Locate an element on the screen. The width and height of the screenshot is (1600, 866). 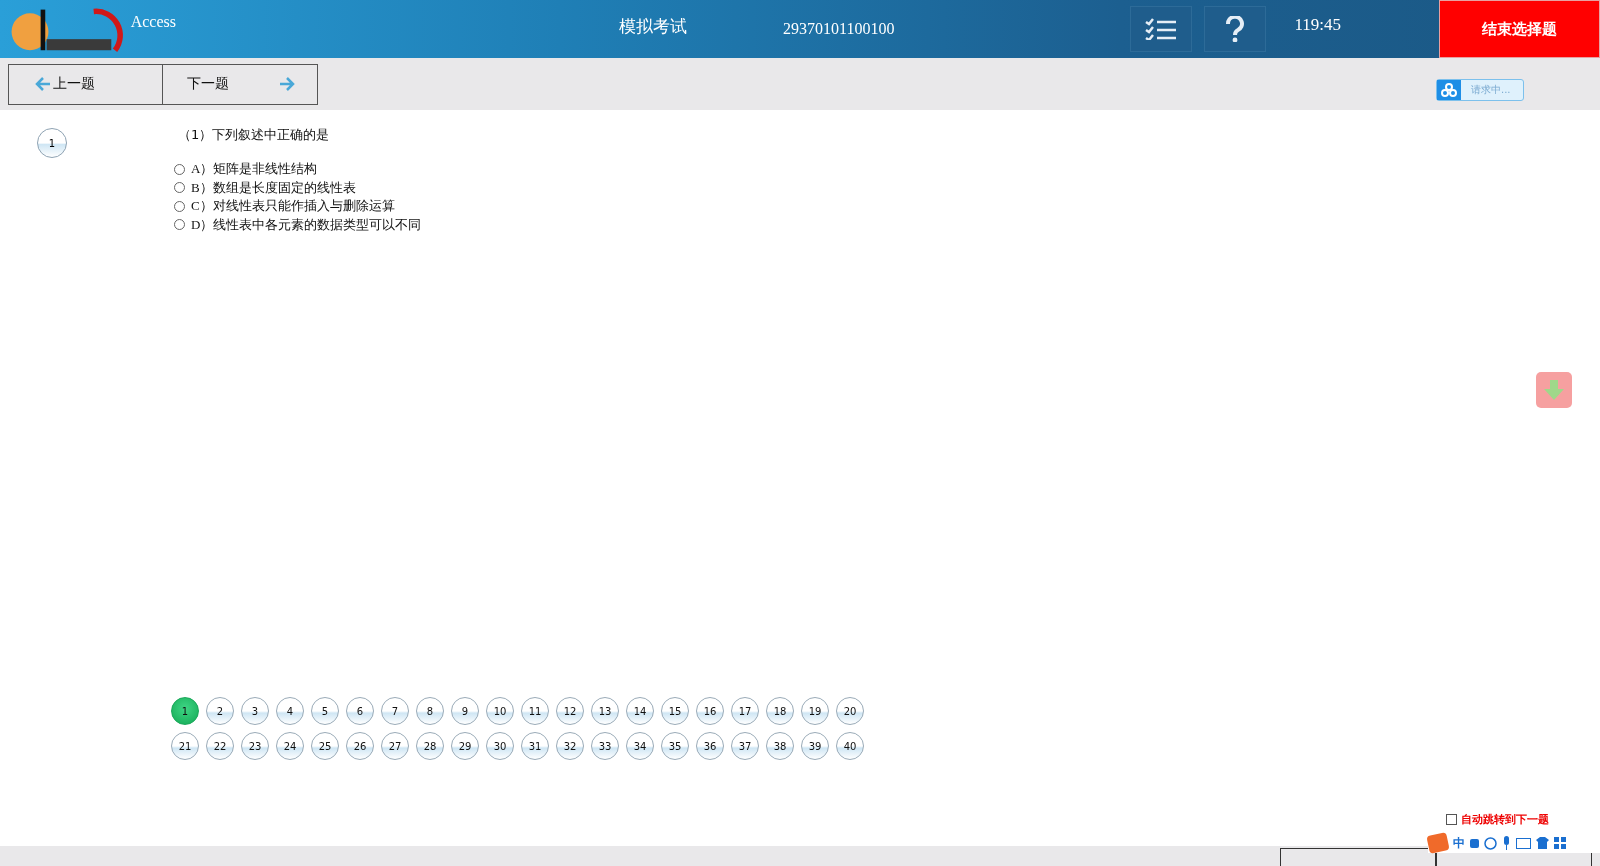
question-number-button: 37 is located at coordinates (745, 746).